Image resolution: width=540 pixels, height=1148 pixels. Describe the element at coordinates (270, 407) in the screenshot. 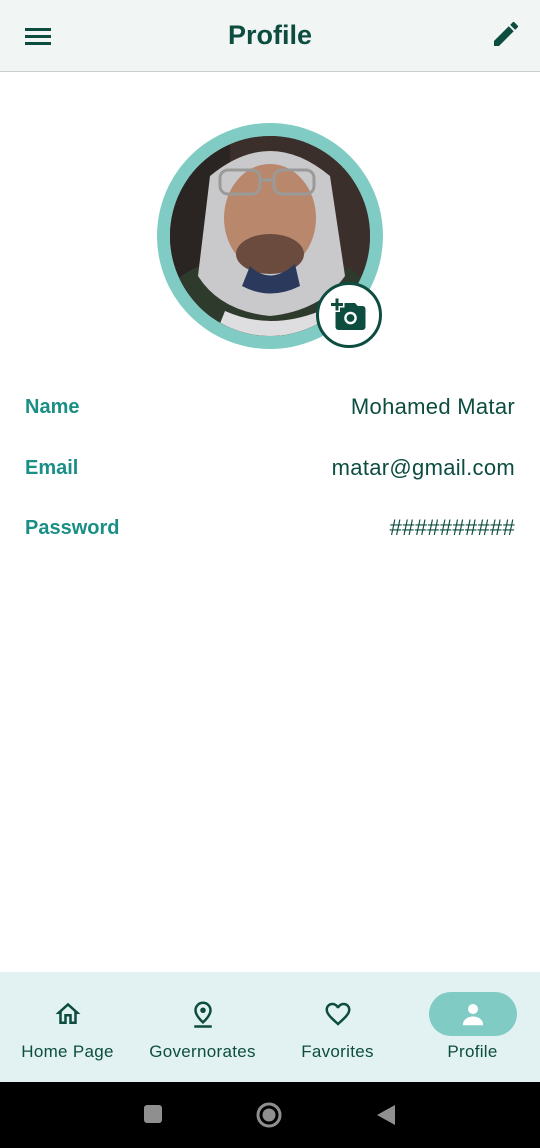

I see `name-row: Name Mohamed Matar` at that location.